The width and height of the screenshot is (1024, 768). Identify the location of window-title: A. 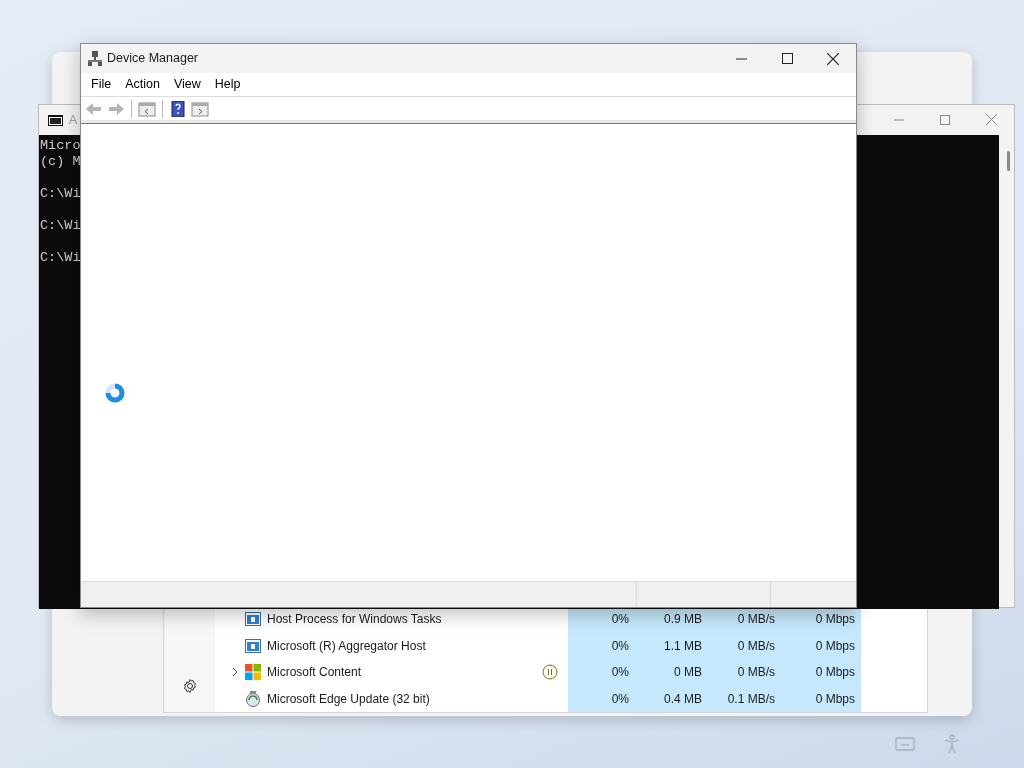
(73, 120).